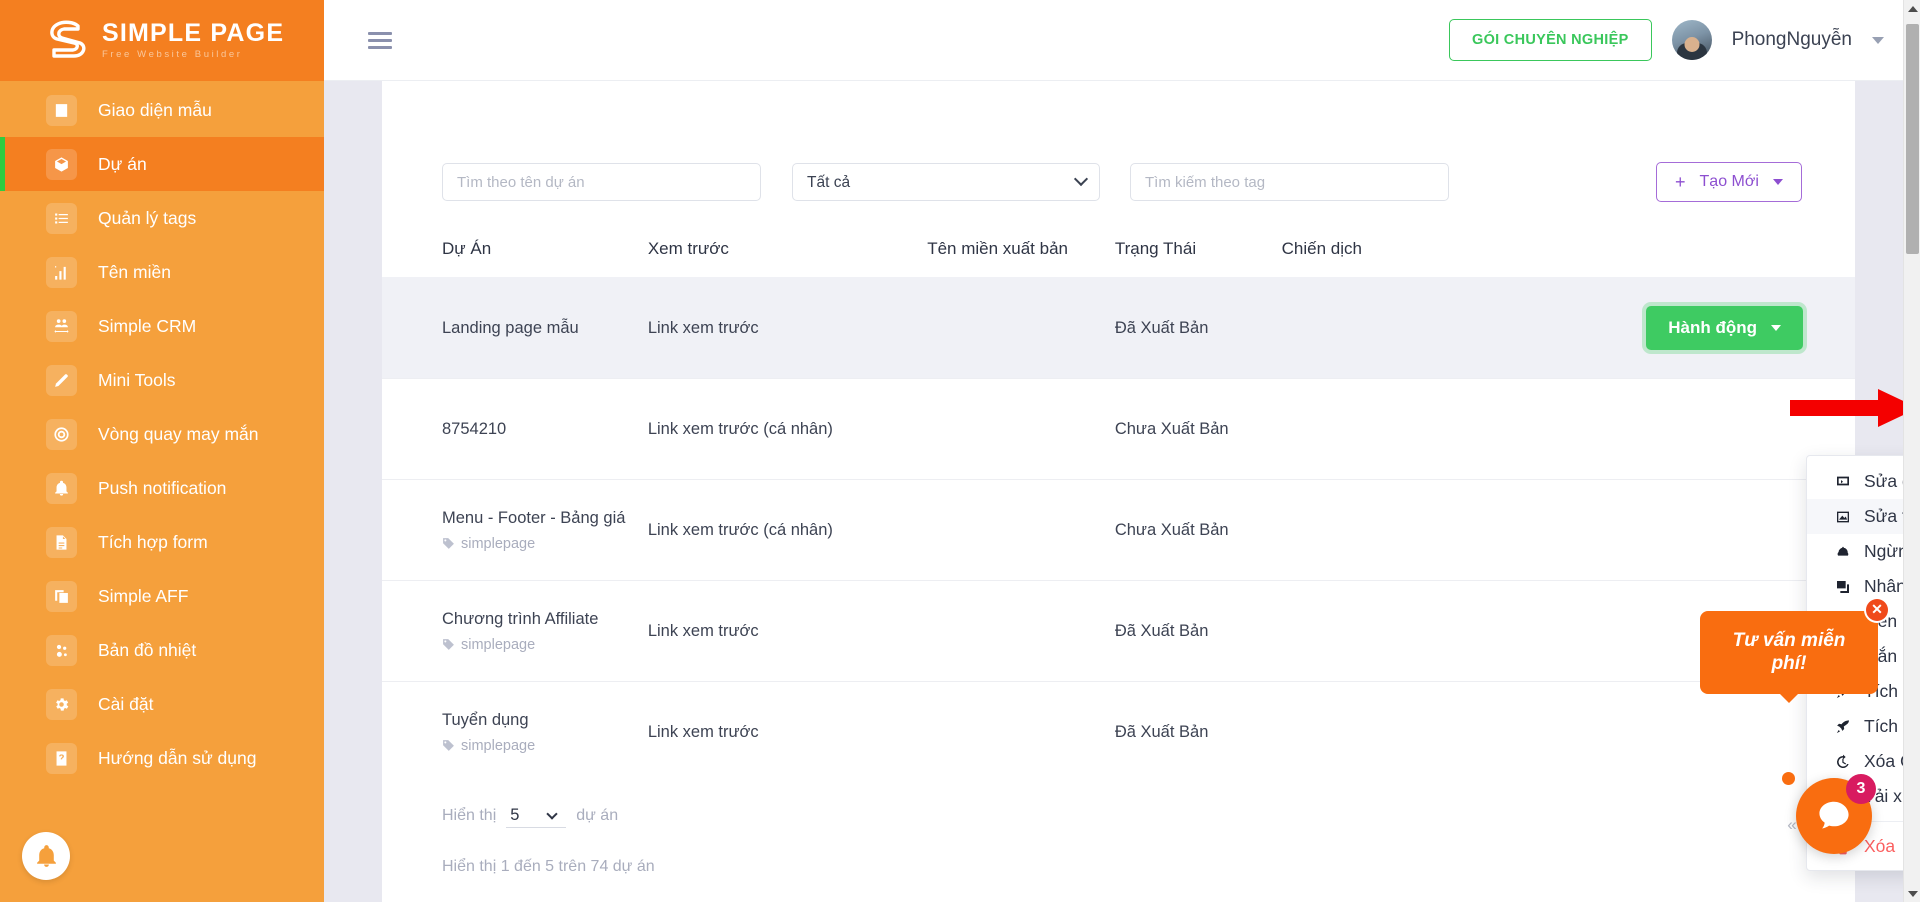 The height and width of the screenshot is (902, 1920). I want to click on action-button-label: Hành động, so click(1712, 327).